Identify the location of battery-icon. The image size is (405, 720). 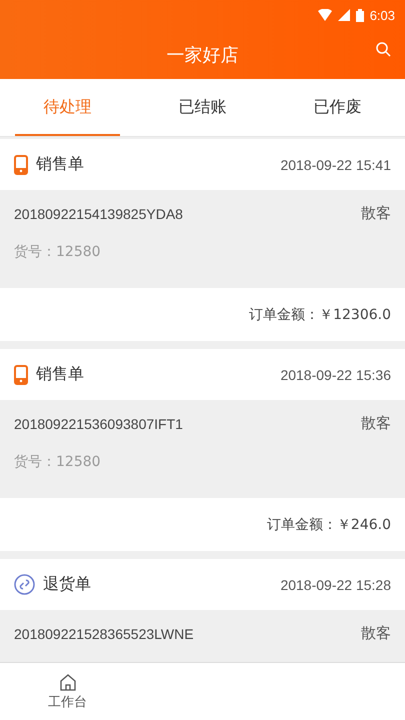
(360, 15).